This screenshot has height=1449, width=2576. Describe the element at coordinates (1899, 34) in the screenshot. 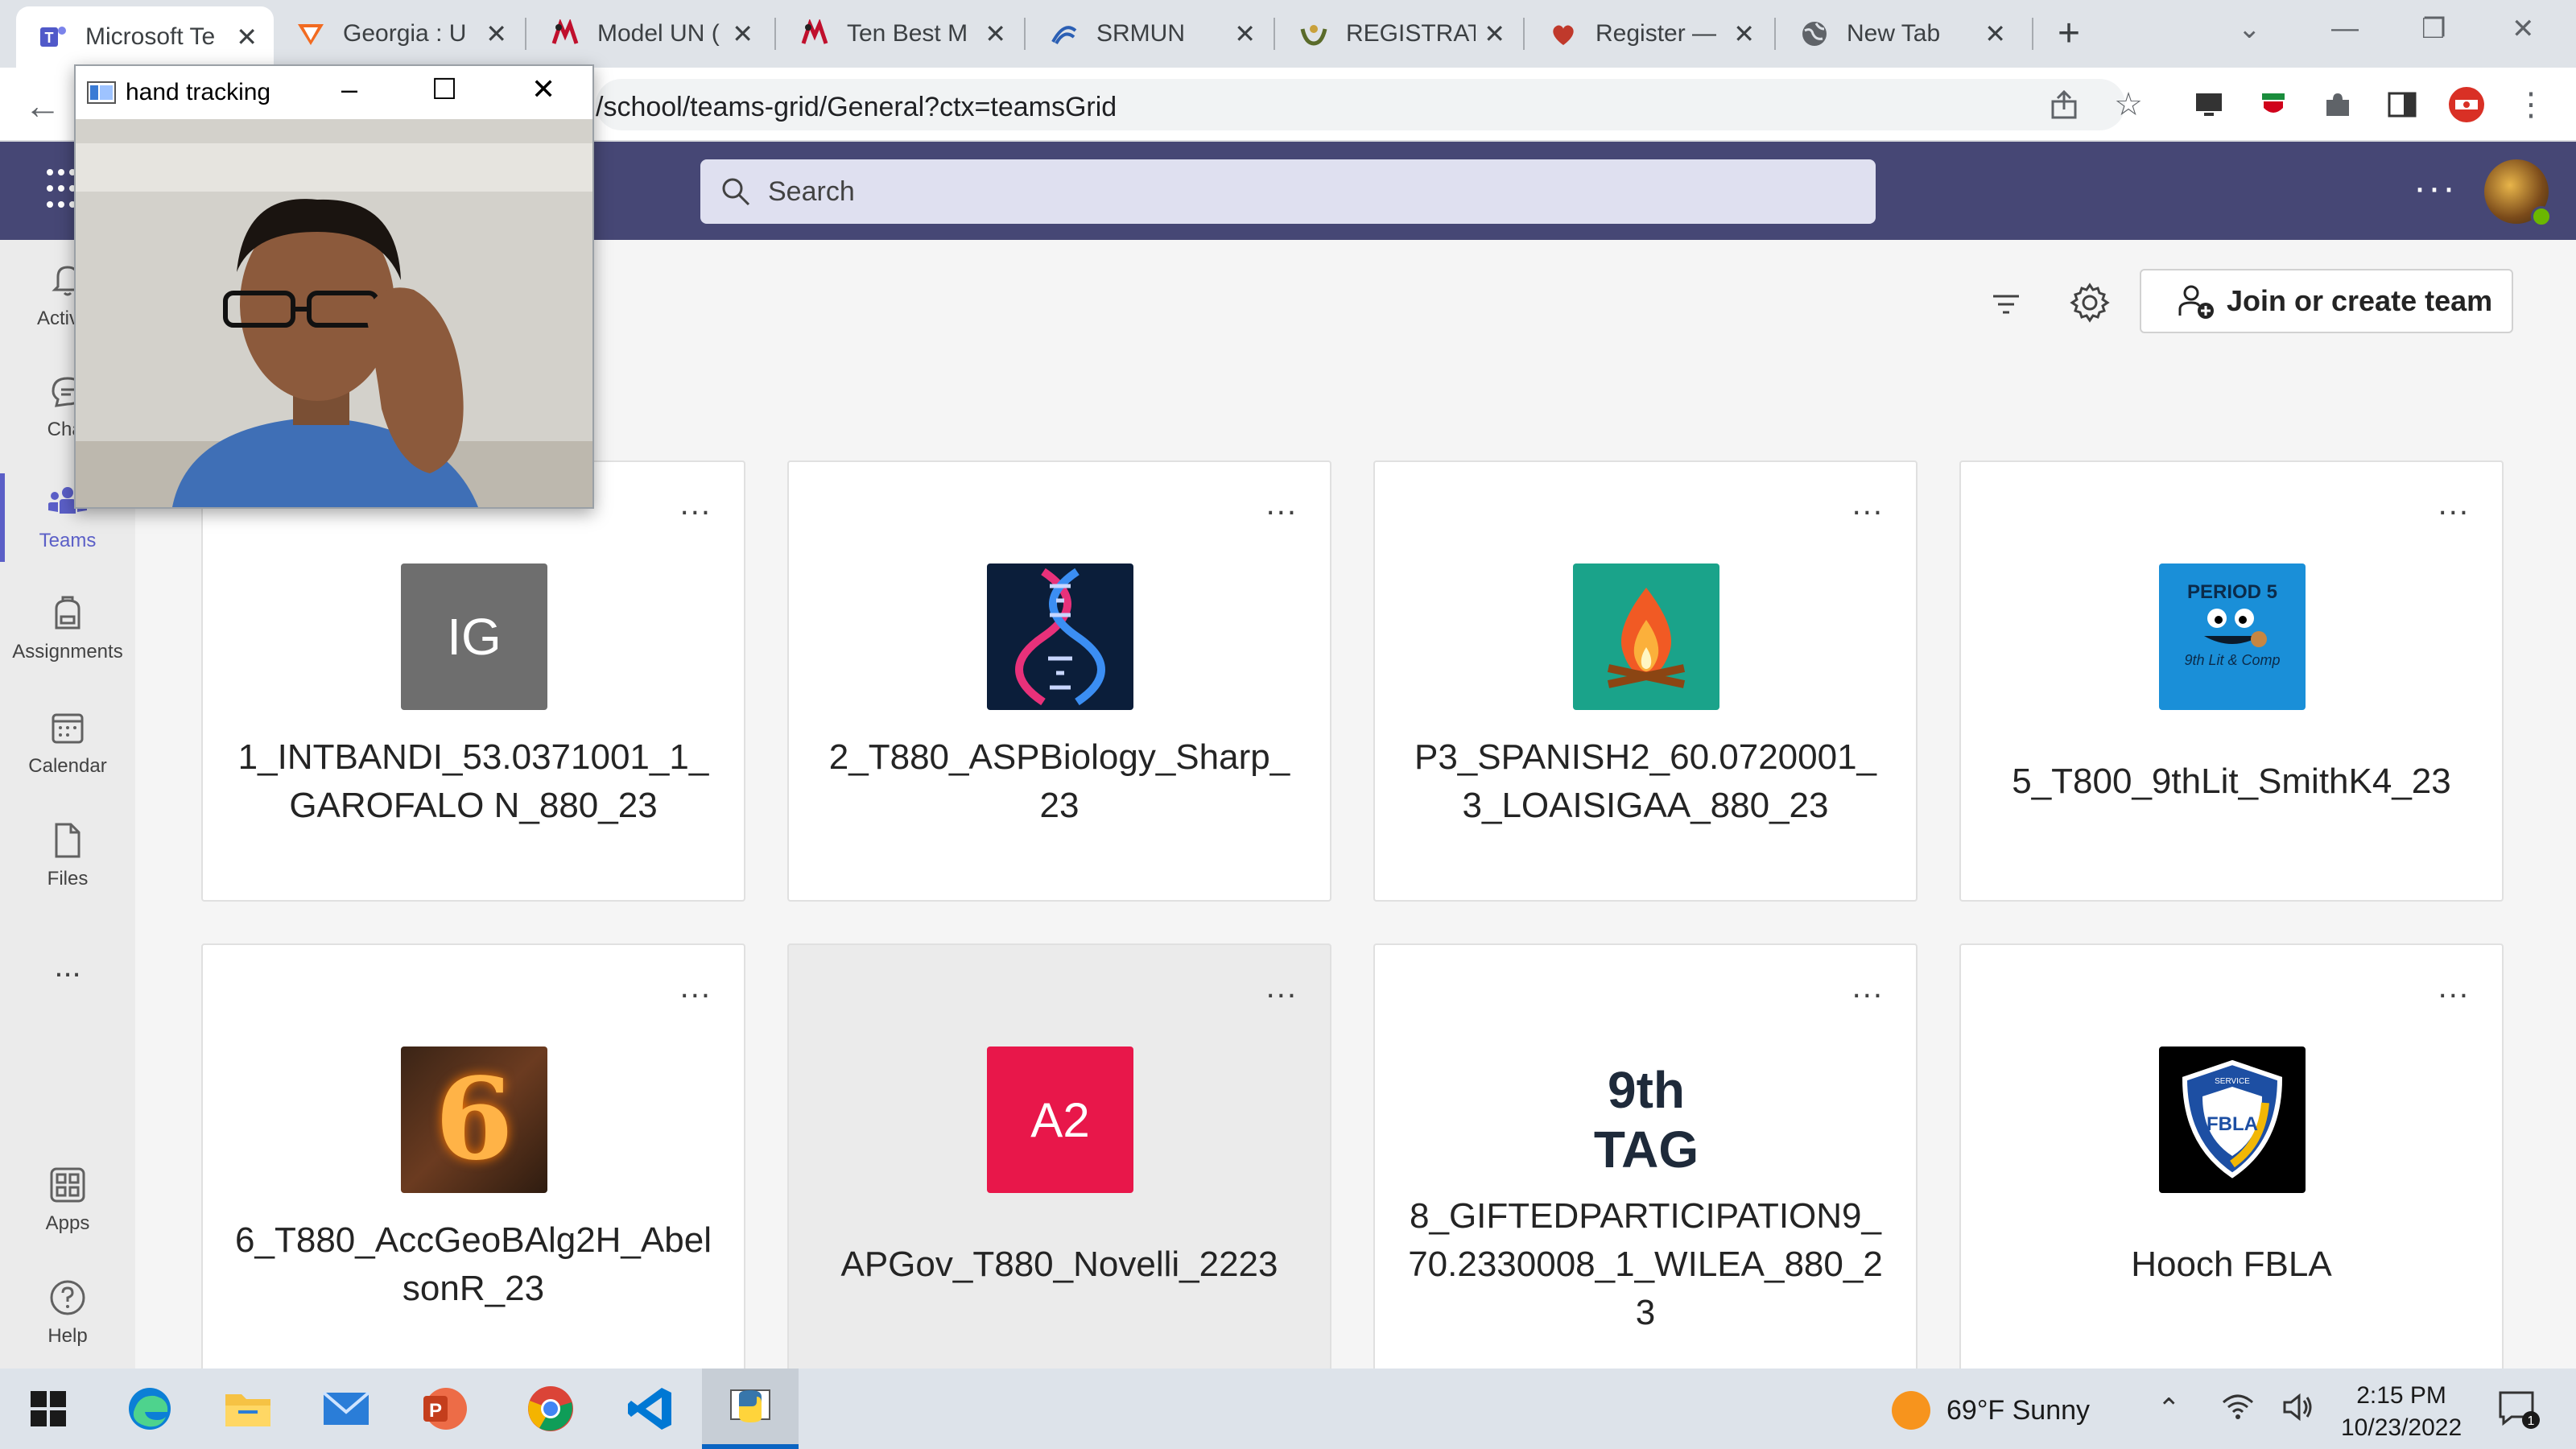

I see `tab-new-tab: New Tab ✕` at that location.